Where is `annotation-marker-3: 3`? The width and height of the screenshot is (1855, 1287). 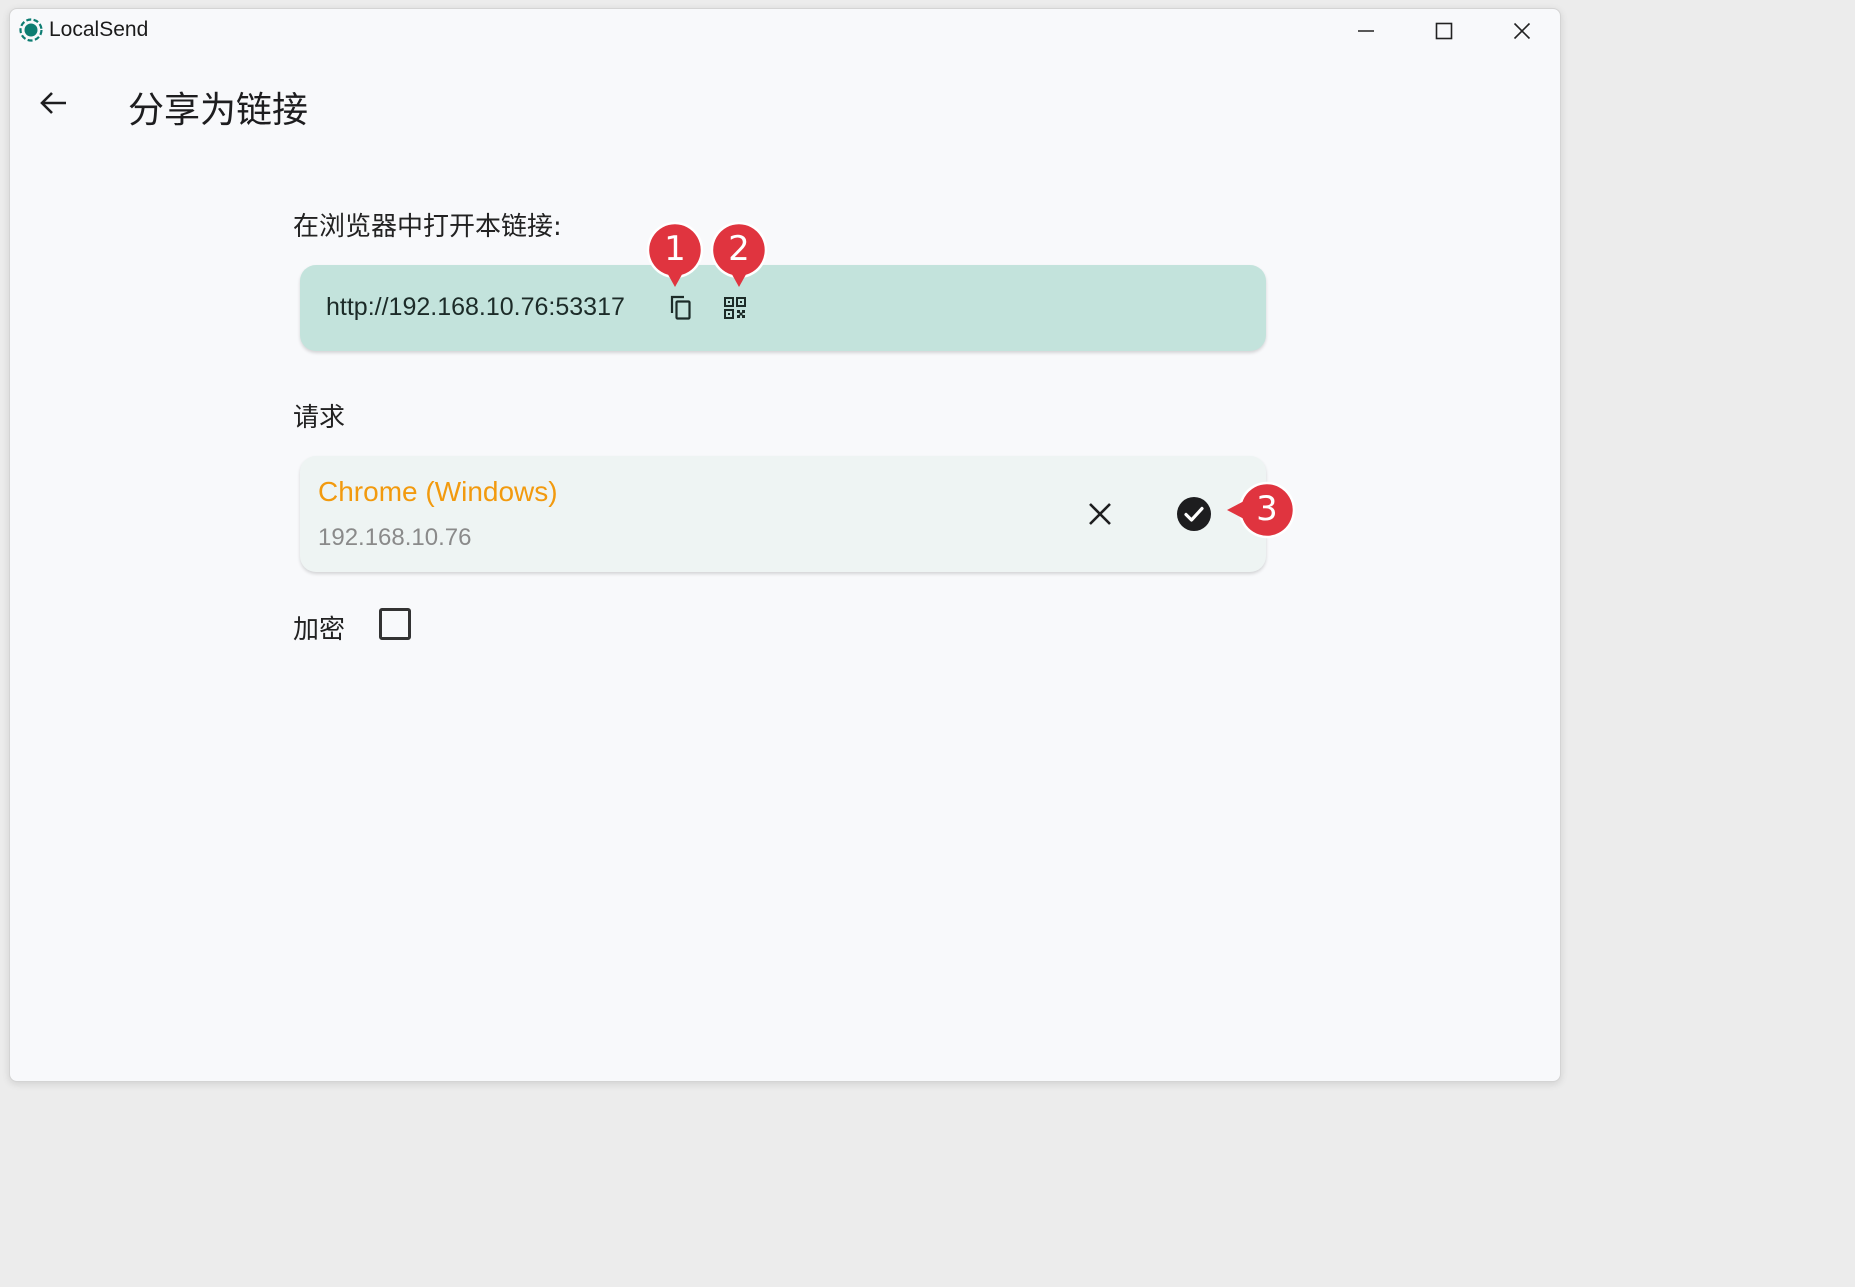
annotation-marker-3: 3 is located at coordinates (1260, 510).